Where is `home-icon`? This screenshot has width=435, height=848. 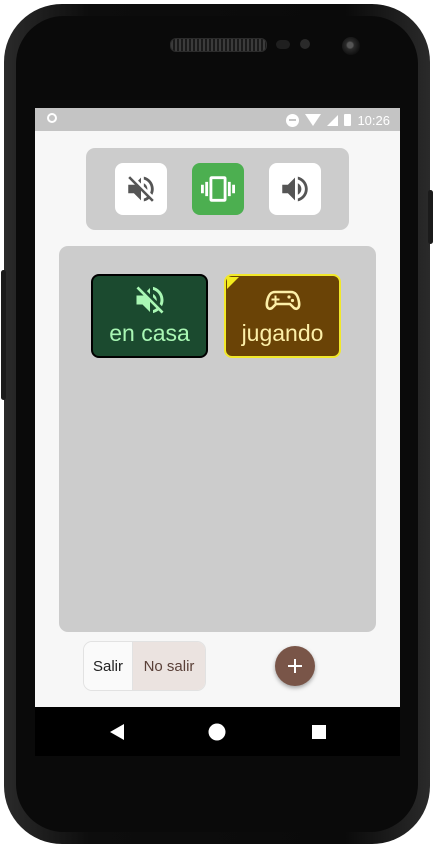
home-icon is located at coordinates (217, 732).